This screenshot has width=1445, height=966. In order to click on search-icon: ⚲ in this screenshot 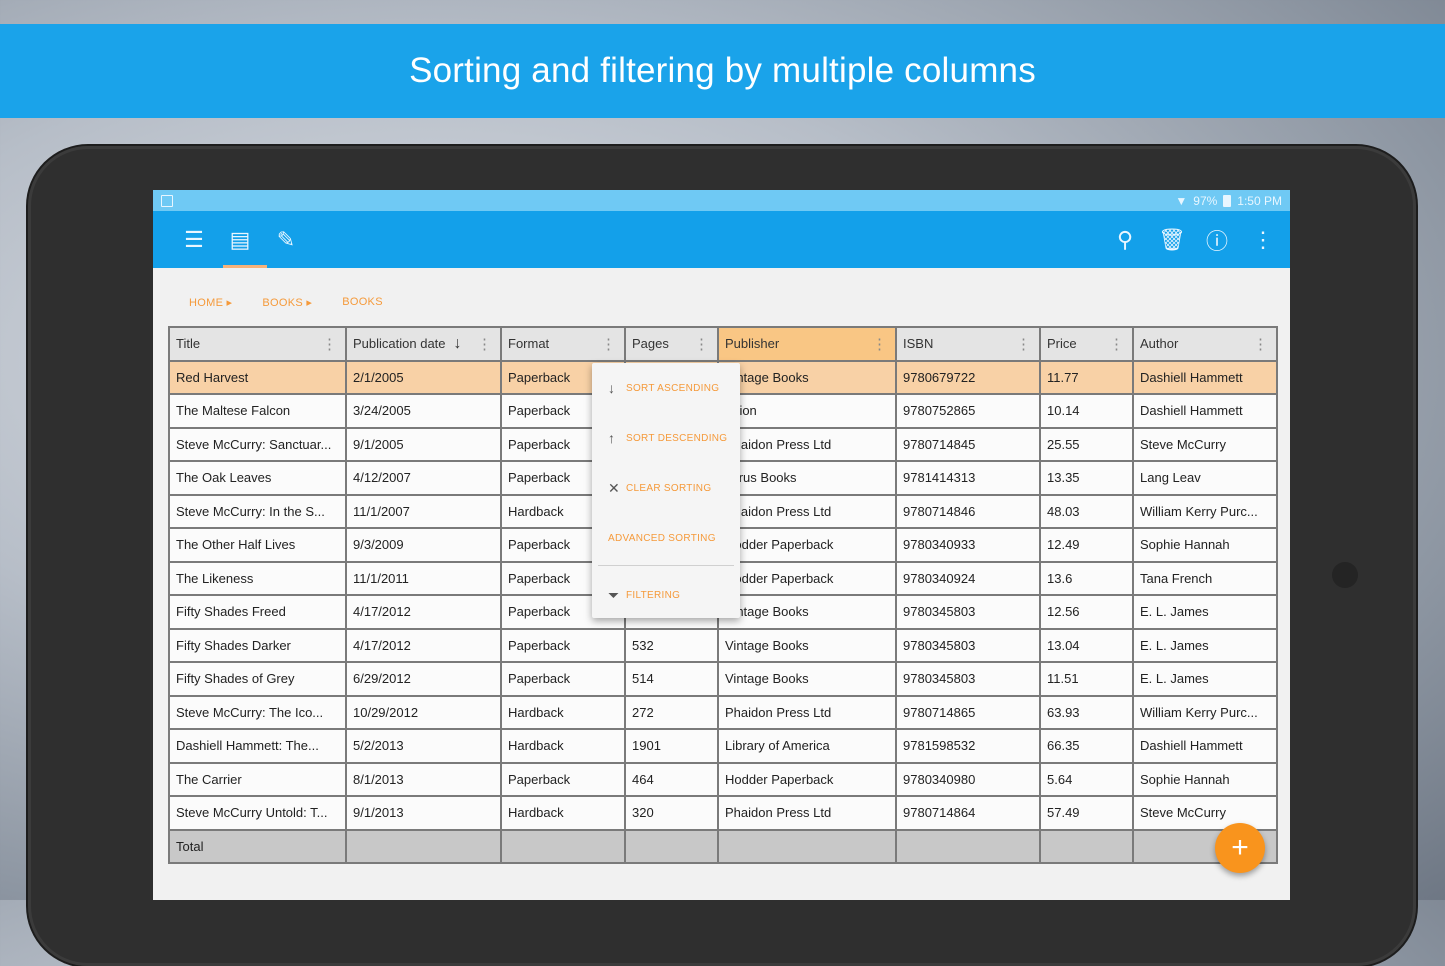, I will do `click(1125, 240)`.